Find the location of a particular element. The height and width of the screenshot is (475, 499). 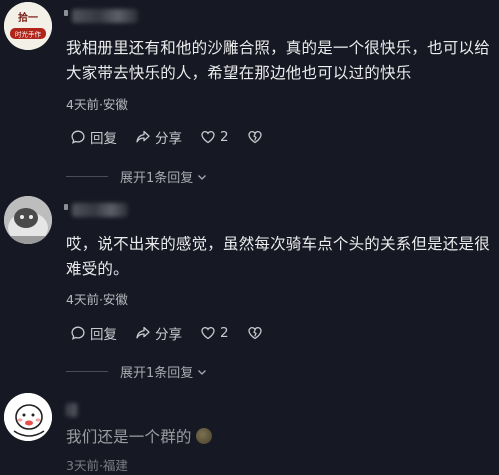

comment-text-content: 我们还是一个群的 is located at coordinates (129, 437).